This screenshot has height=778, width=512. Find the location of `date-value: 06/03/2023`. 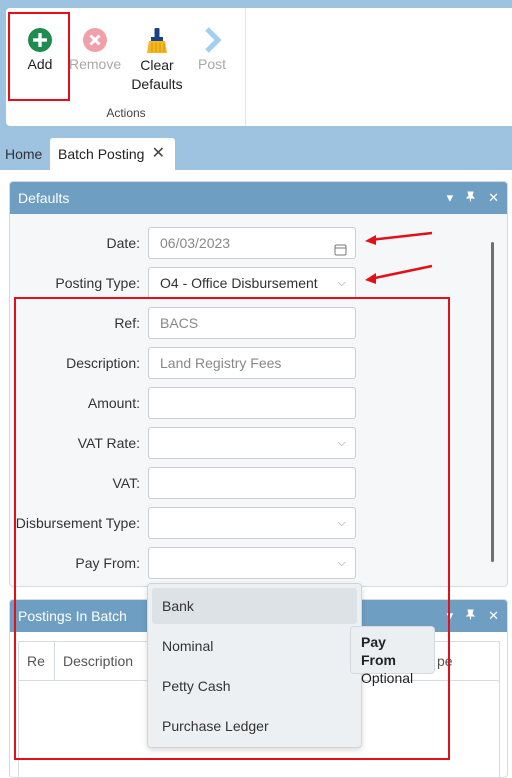

date-value: 06/03/2023 is located at coordinates (195, 243).